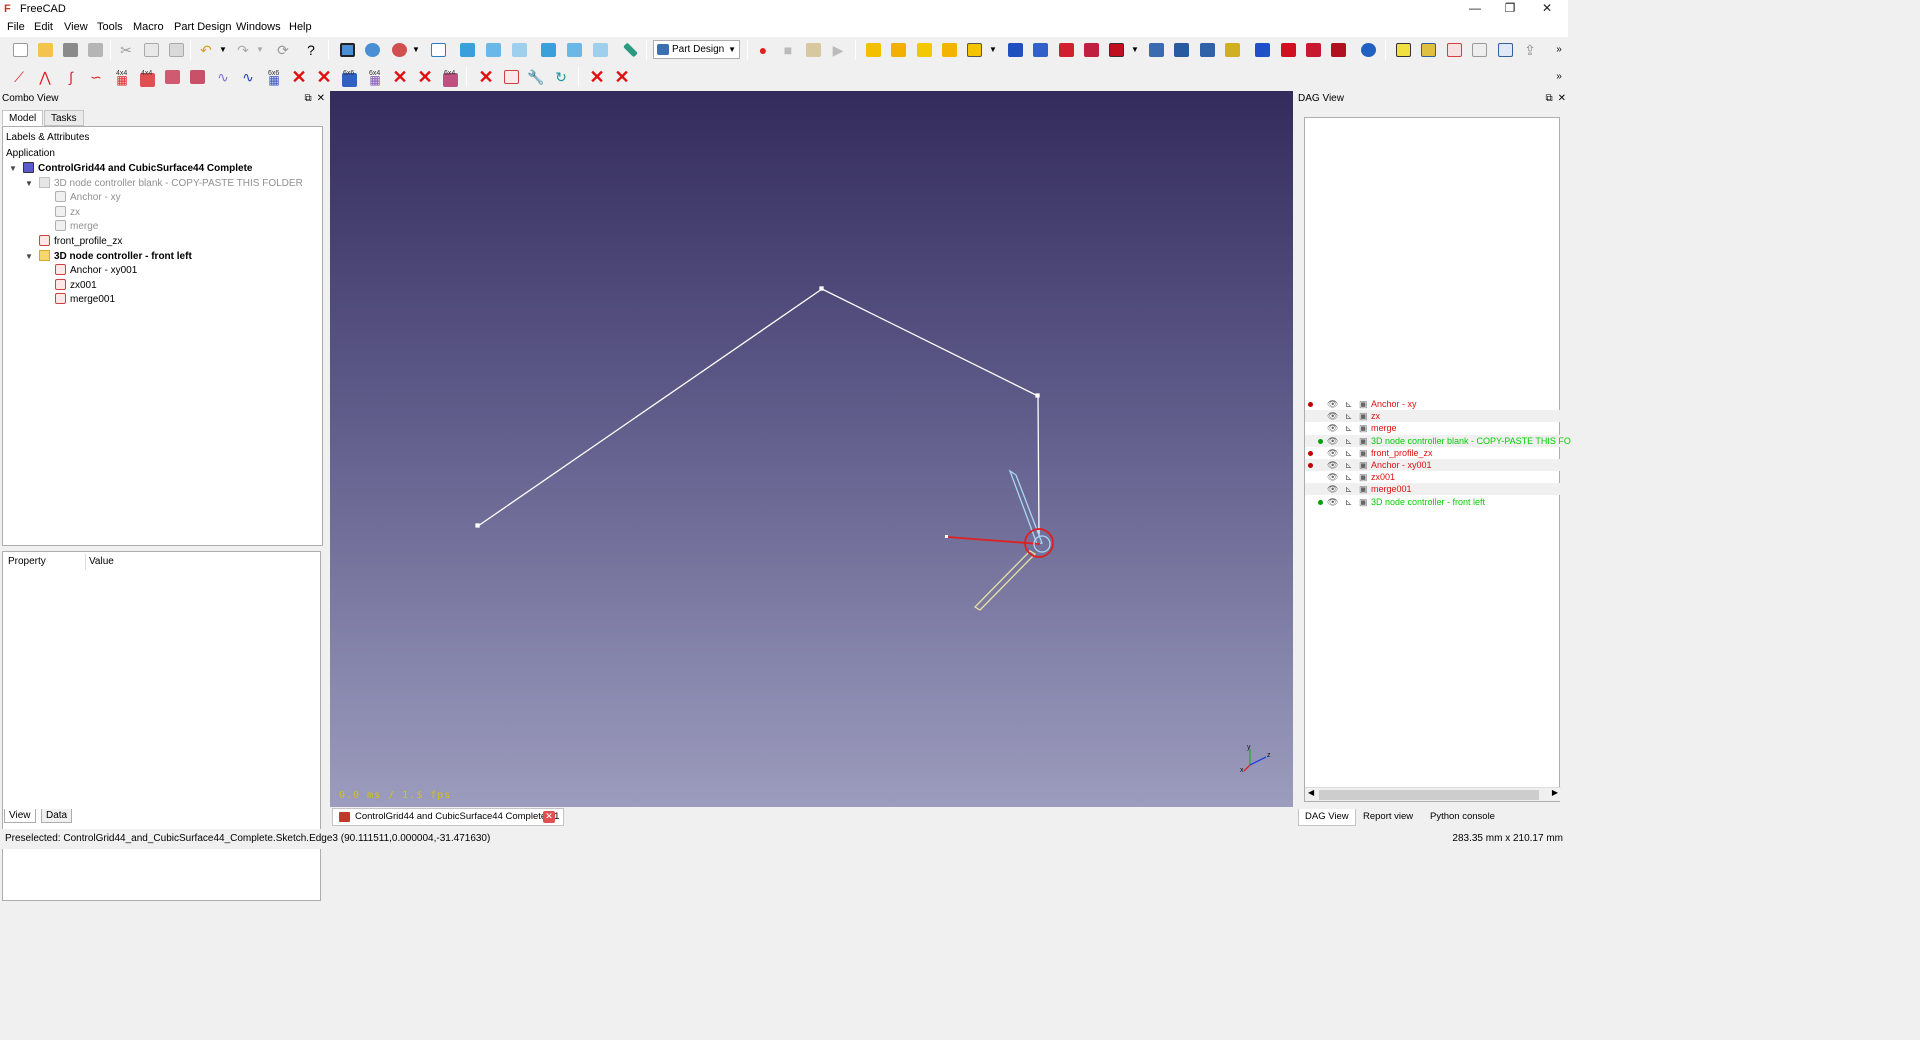  I want to click on hole-icon, so click(1040, 50).